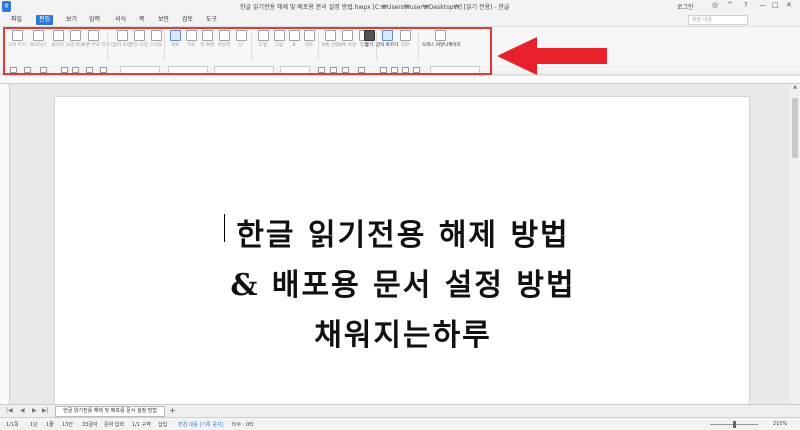  Describe the element at coordinates (12, 425) in the screenshot. I see `status-page: 1/1쪽` at that location.